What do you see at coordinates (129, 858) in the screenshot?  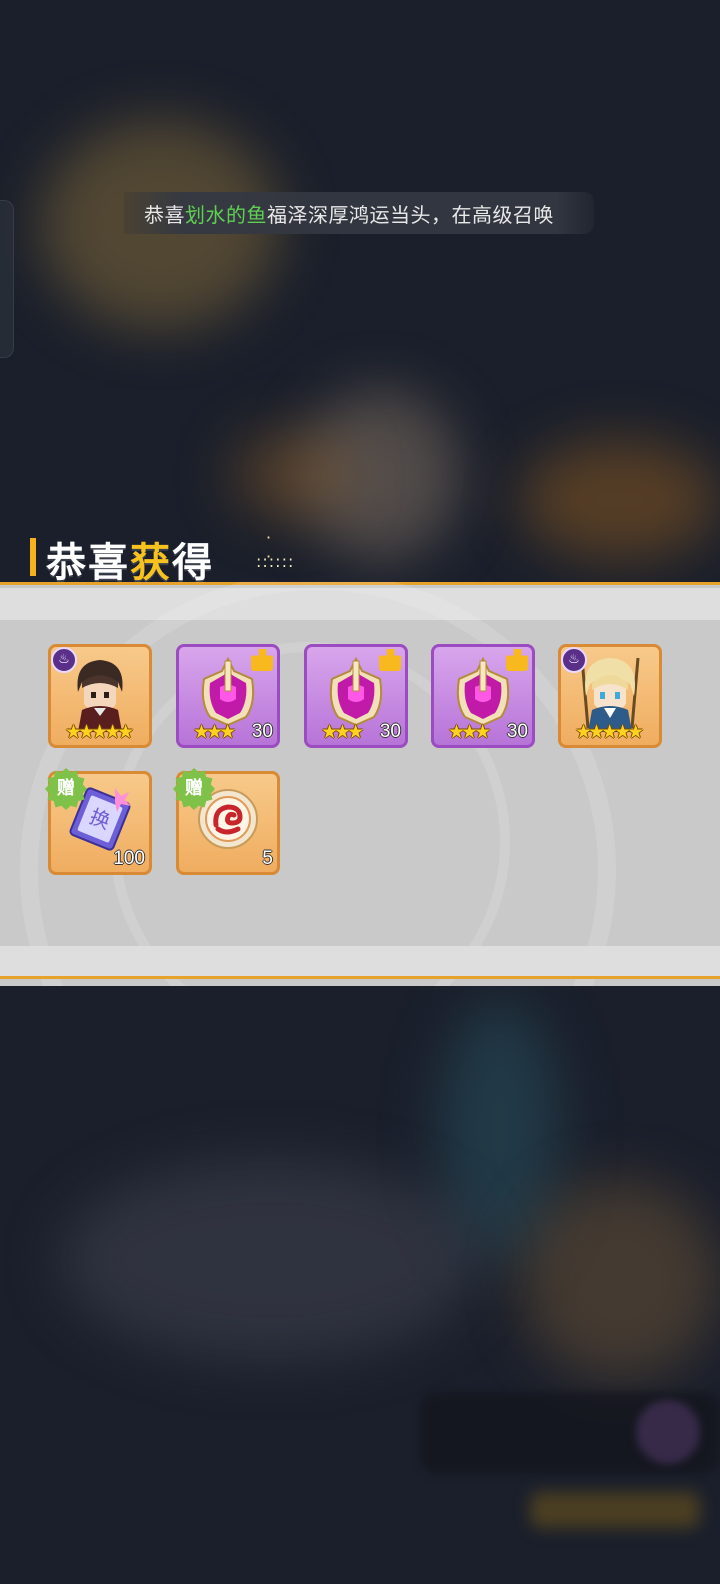 I see `item-count: 100` at bounding box center [129, 858].